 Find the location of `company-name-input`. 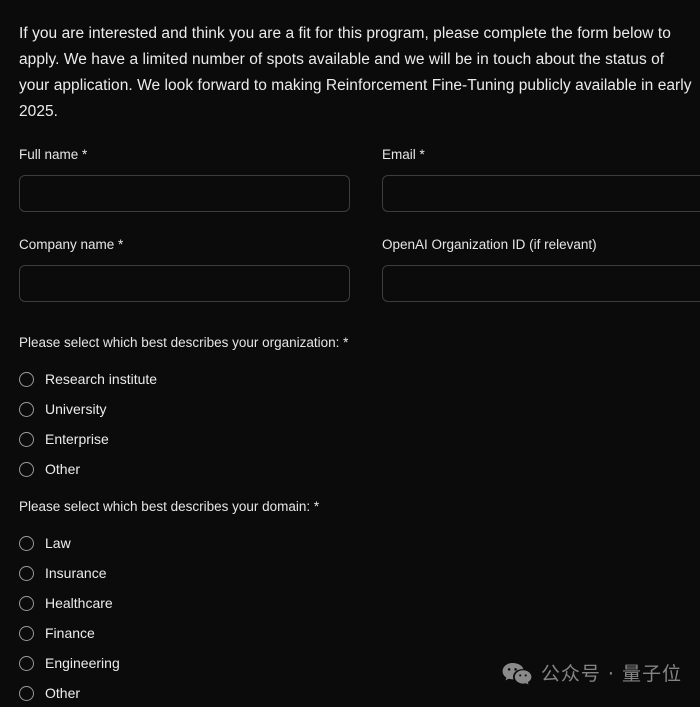

company-name-input is located at coordinates (184, 283).